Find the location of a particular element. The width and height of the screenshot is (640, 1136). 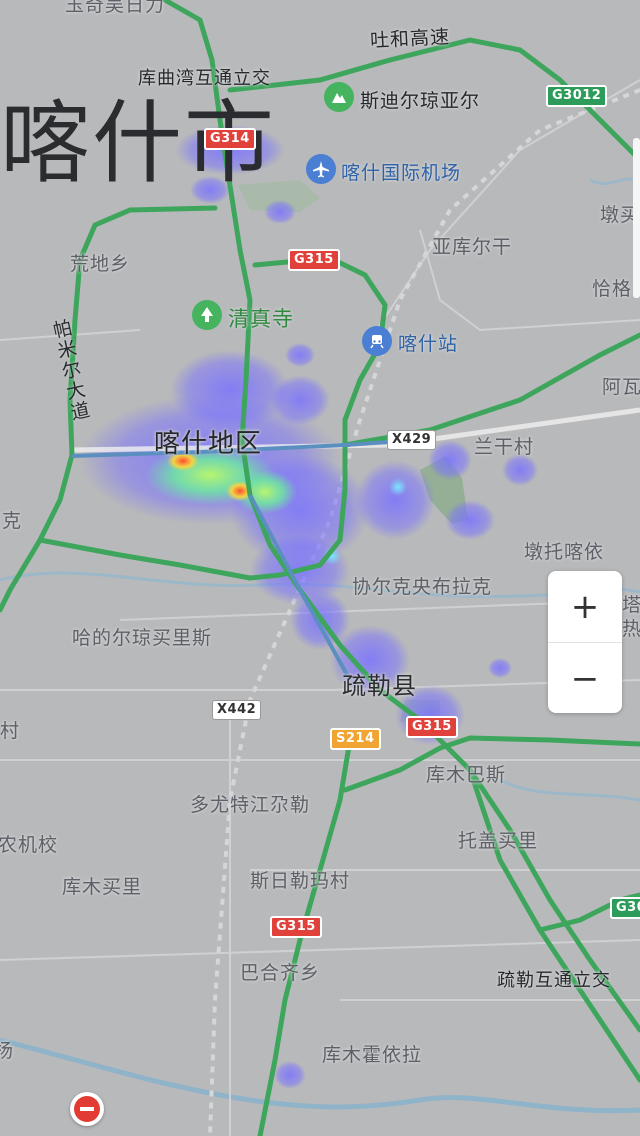

place-label-qia-right: 恰格 is located at coordinates (612, 289).